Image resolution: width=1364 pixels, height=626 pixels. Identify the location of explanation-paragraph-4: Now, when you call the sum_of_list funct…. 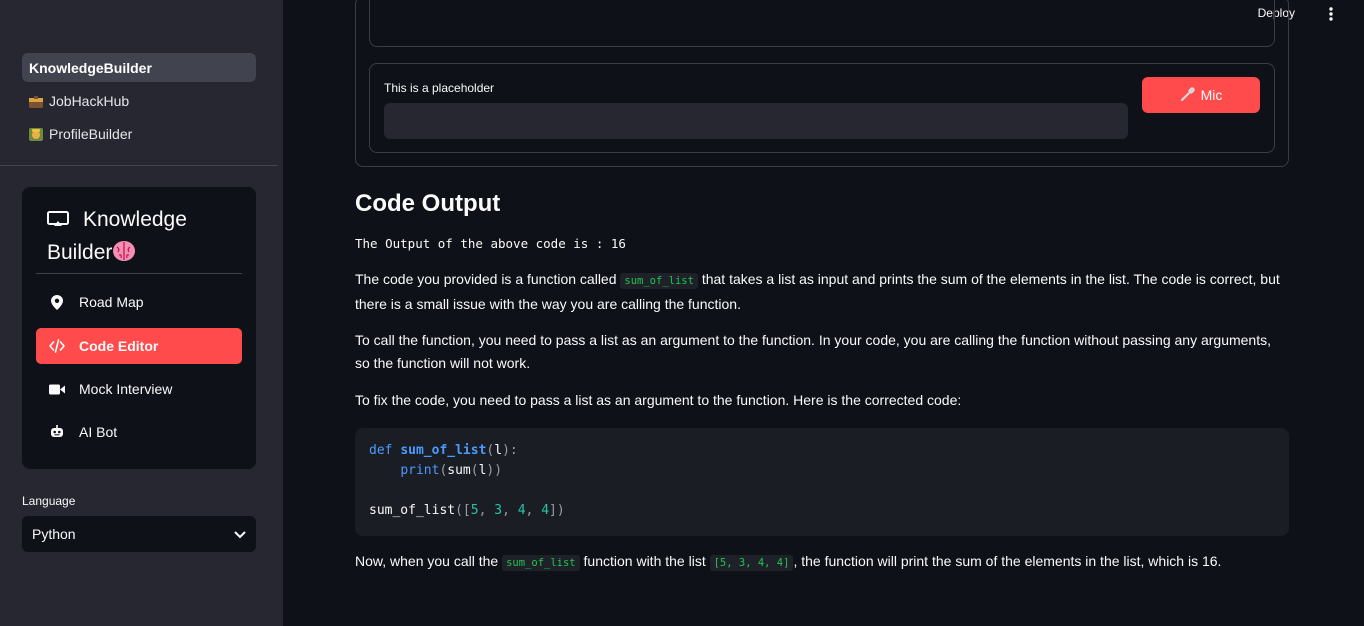
(788, 562).